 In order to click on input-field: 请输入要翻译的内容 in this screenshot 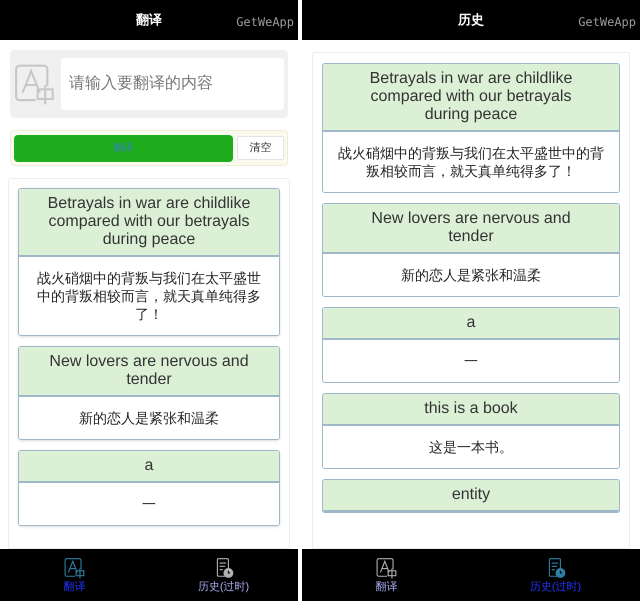, I will do `click(172, 84)`.